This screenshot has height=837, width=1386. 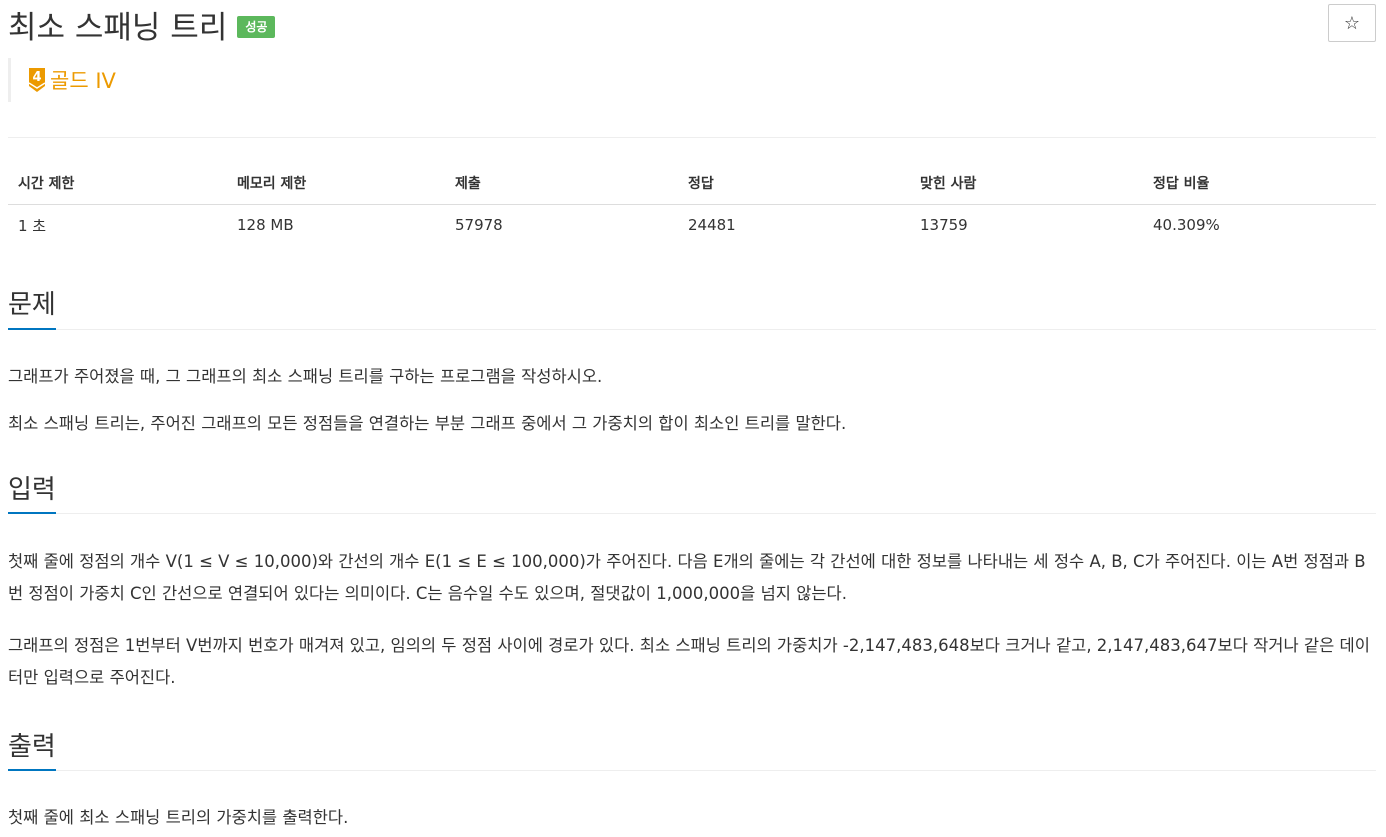 I want to click on tier-level: 4, so click(x=36, y=77).